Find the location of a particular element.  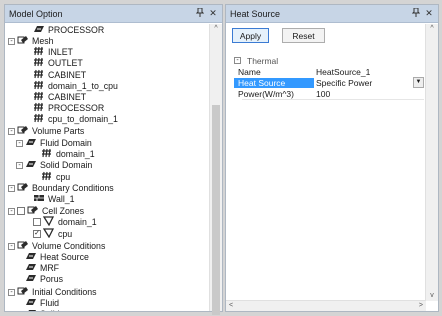

tree-node: - Volume Parts is located at coordinates (46, 131).